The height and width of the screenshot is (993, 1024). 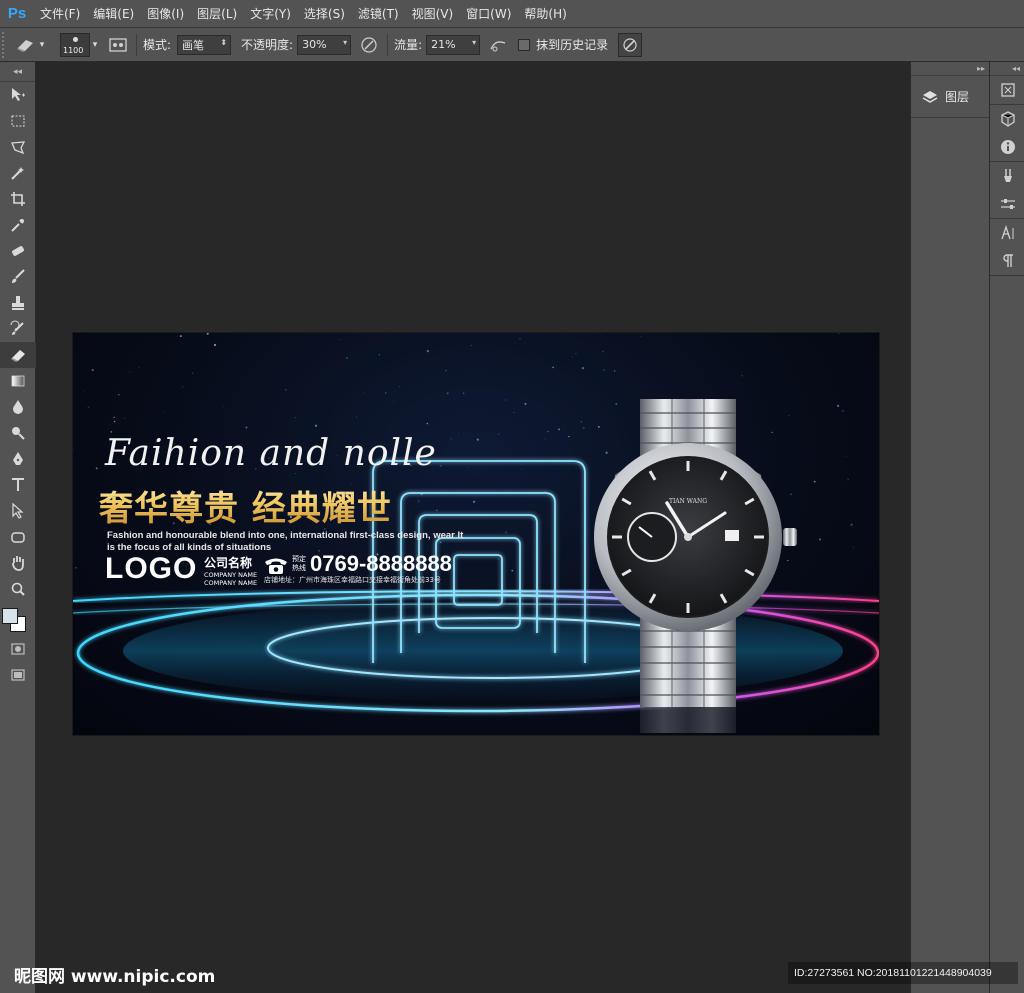 I want to click on pressure-size-button, so click(x=630, y=44).